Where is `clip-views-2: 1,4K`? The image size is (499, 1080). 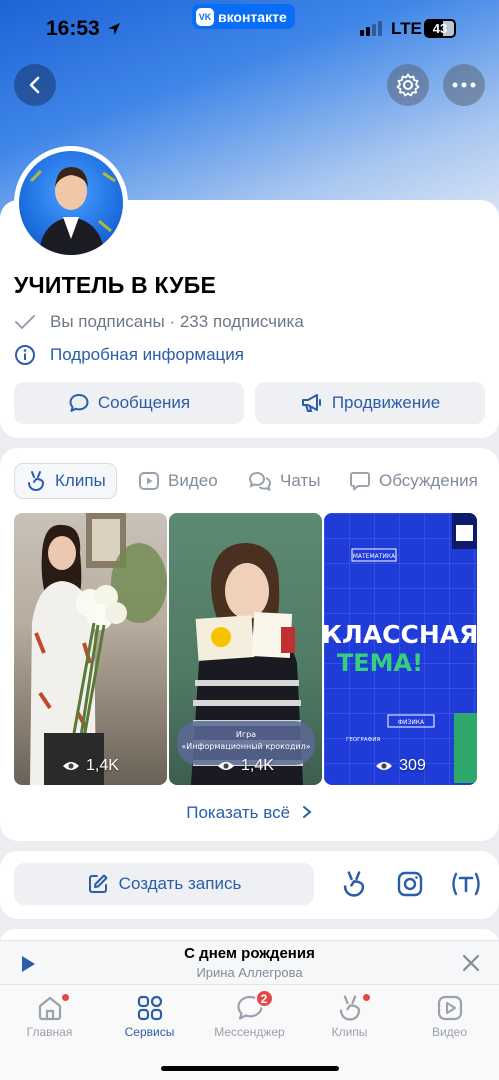 clip-views-2: 1,4K is located at coordinates (245, 766).